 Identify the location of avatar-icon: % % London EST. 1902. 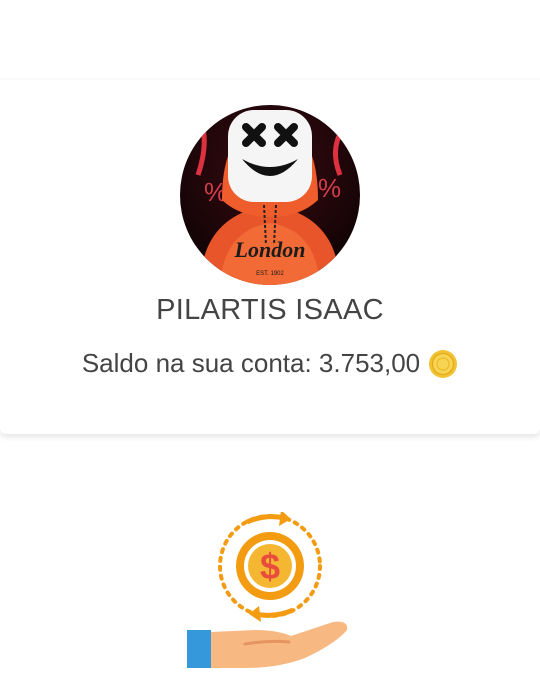
(270, 195).